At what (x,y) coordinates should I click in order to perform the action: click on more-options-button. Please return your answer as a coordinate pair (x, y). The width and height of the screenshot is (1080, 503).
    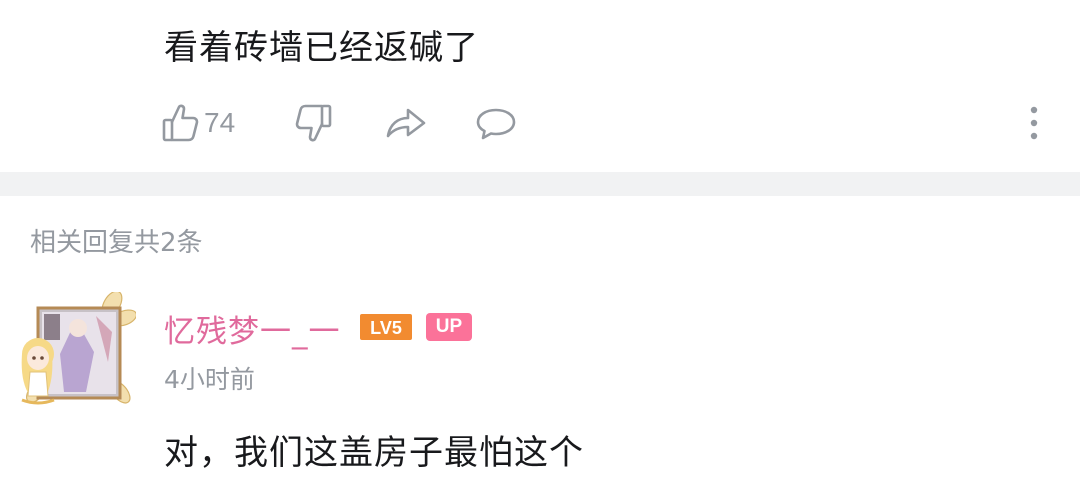
    Looking at the image, I should click on (1034, 123).